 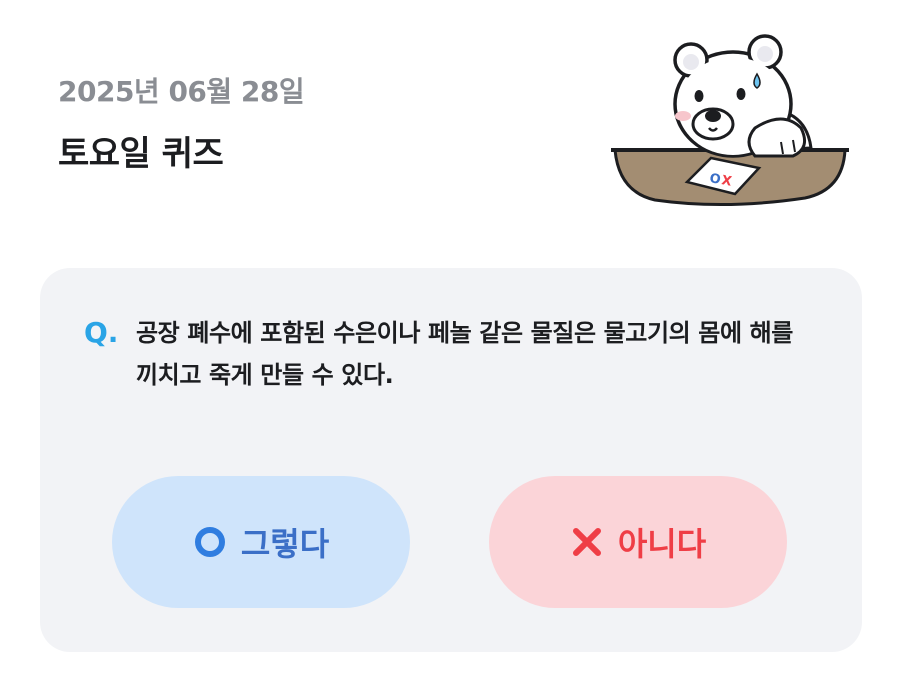 What do you see at coordinates (730, 120) in the screenshot?
I see `bear-mascot-illustration: O X` at bounding box center [730, 120].